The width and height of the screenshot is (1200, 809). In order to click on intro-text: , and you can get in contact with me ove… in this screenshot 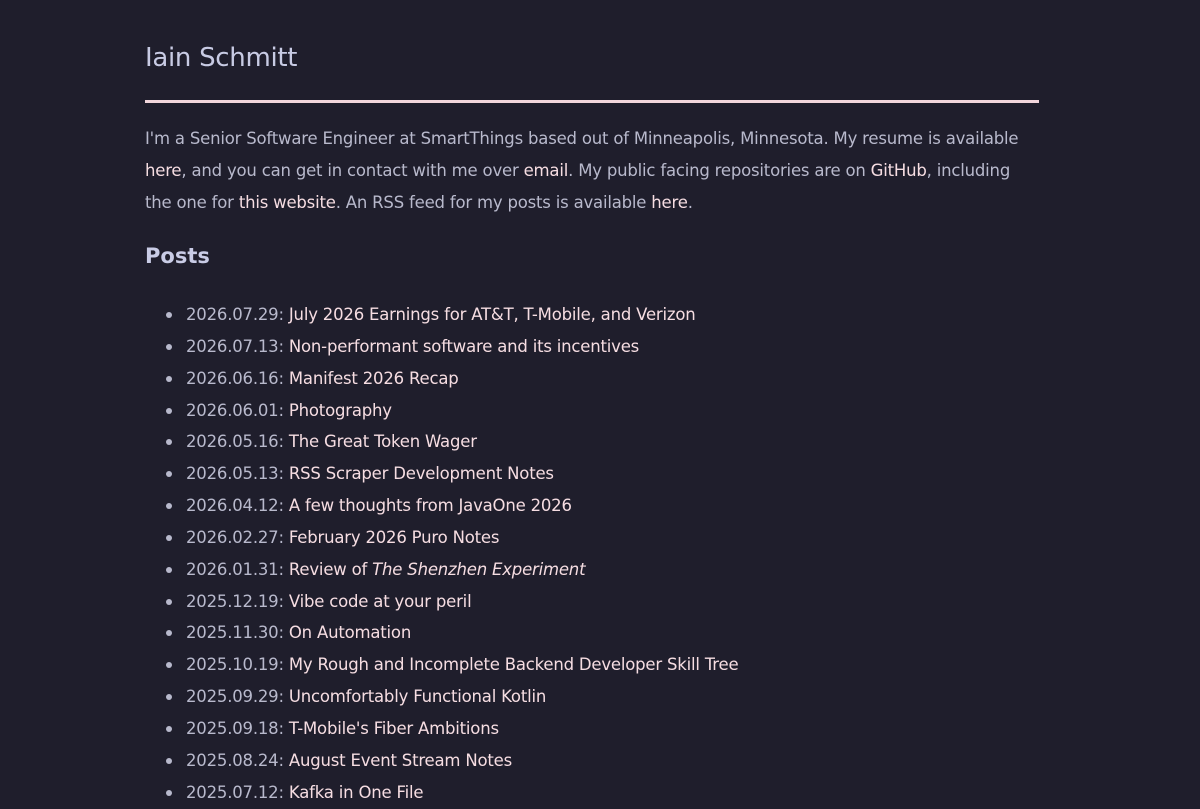, I will do `click(352, 170)`.